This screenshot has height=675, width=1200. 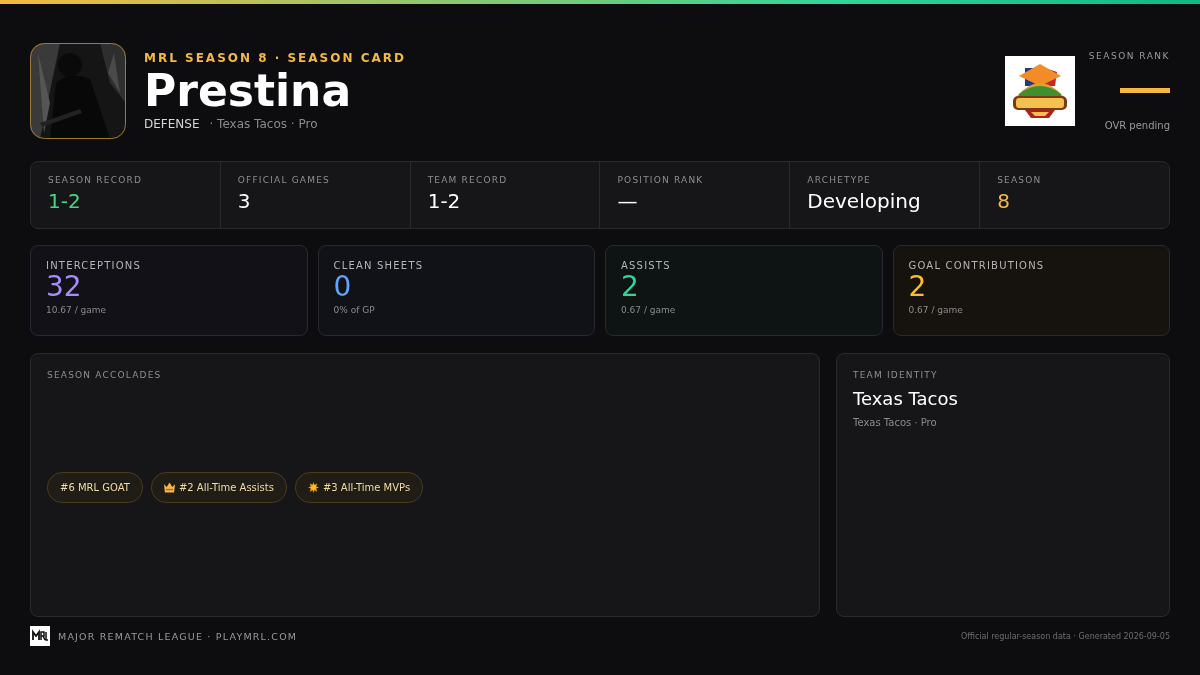 What do you see at coordinates (896, 375) in the screenshot?
I see `panel-title: TEAM IDENTITY` at bounding box center [896, 375].